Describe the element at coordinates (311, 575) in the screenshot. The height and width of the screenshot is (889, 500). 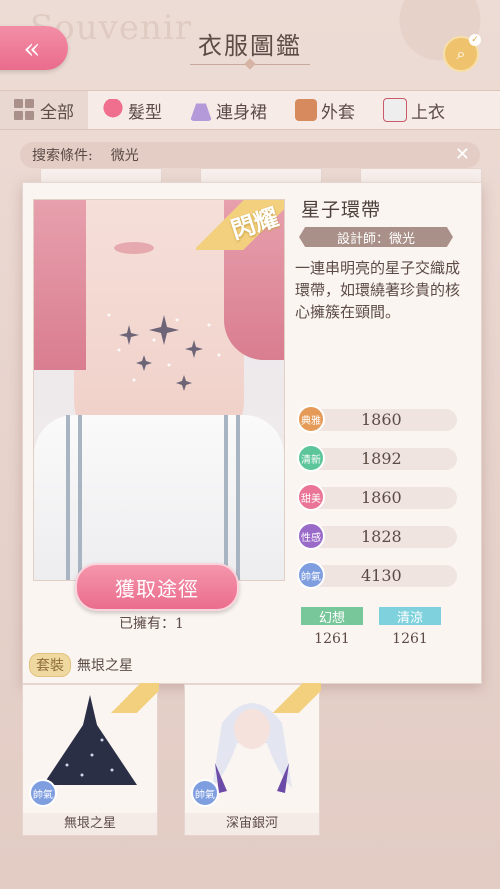
I see `stat-icon: 帥氣` at that location.